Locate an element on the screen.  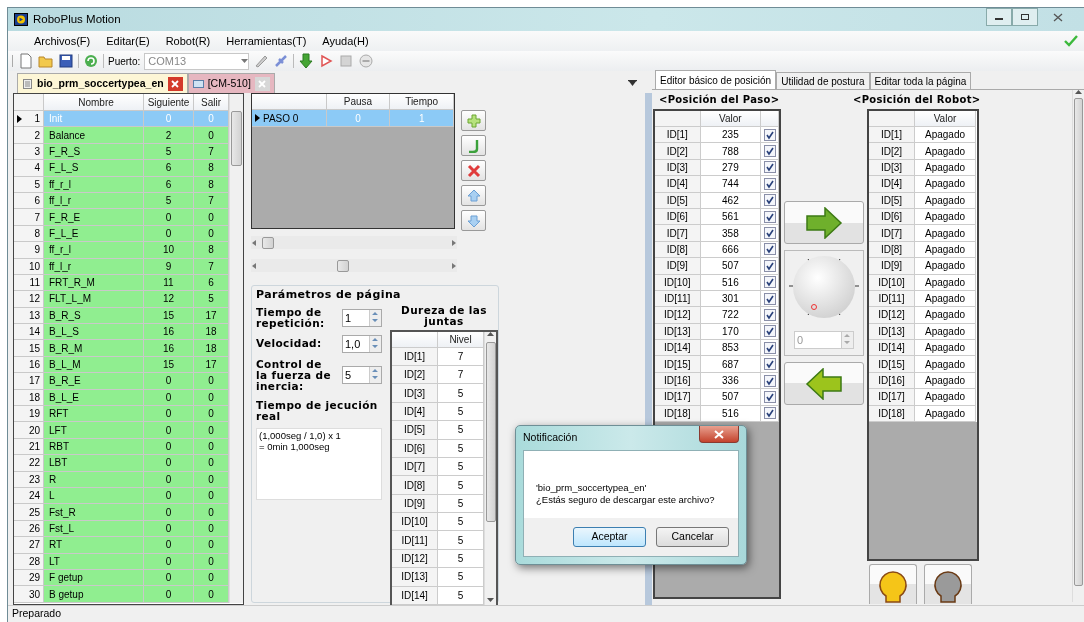
row-number: 19 is located at coordinates (29, 414).